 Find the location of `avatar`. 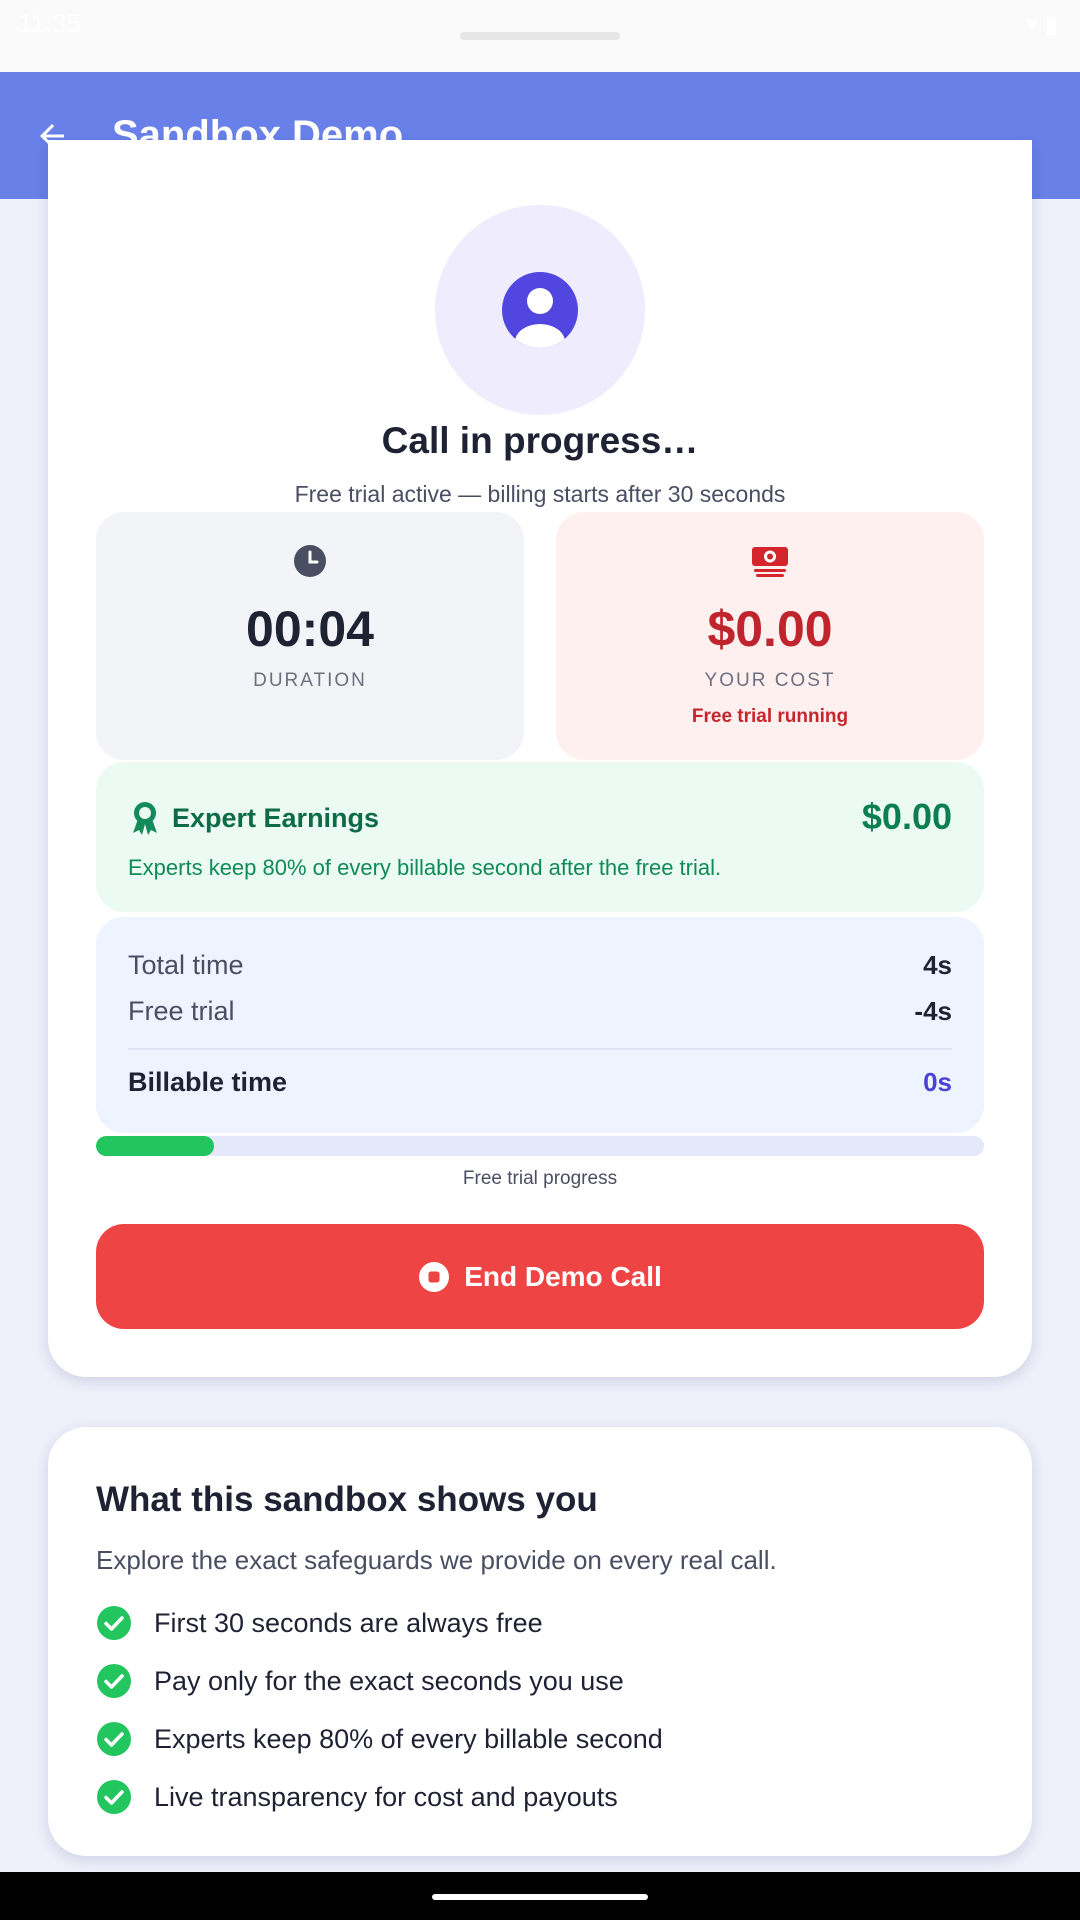

avatar is located at coordinates (540, 310).